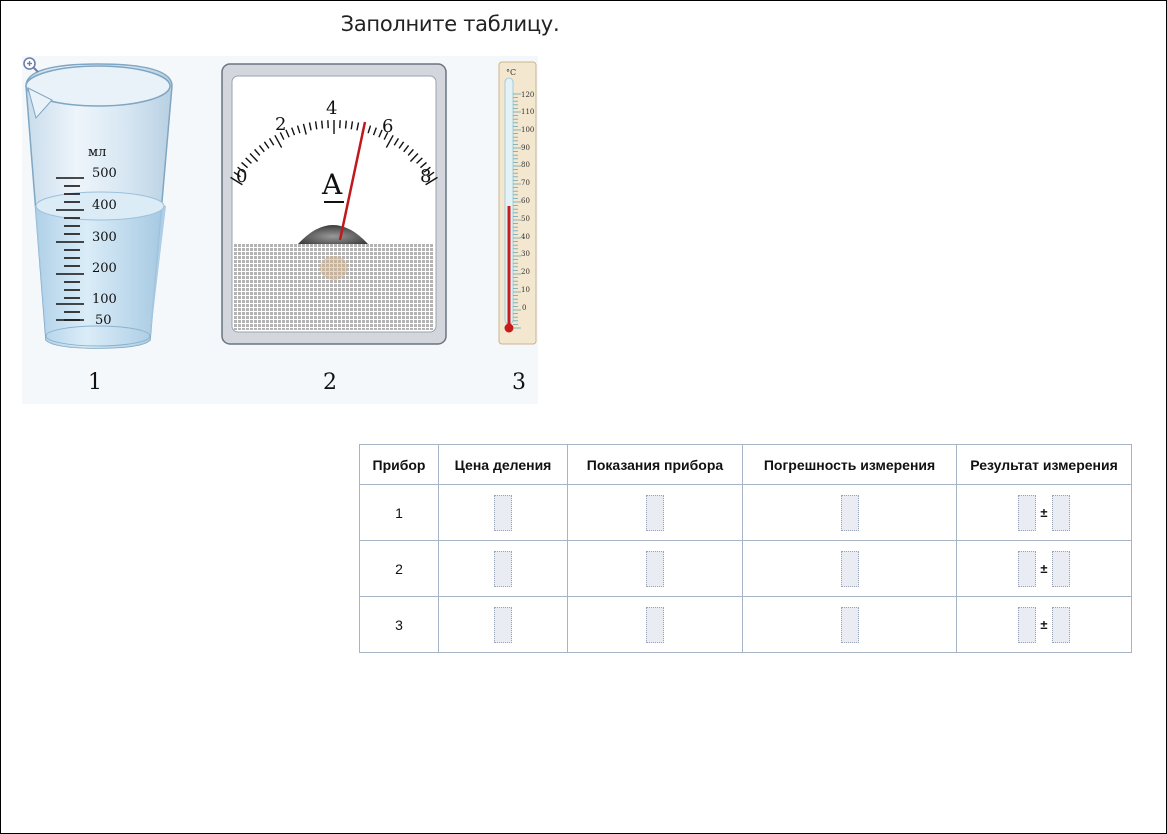 The height and width of the screenshot is (834, 1167). What do you see at coordinates (31, 65) in the screenshot?
I see `zoom-in-icon` at bounding box center [31, 65].